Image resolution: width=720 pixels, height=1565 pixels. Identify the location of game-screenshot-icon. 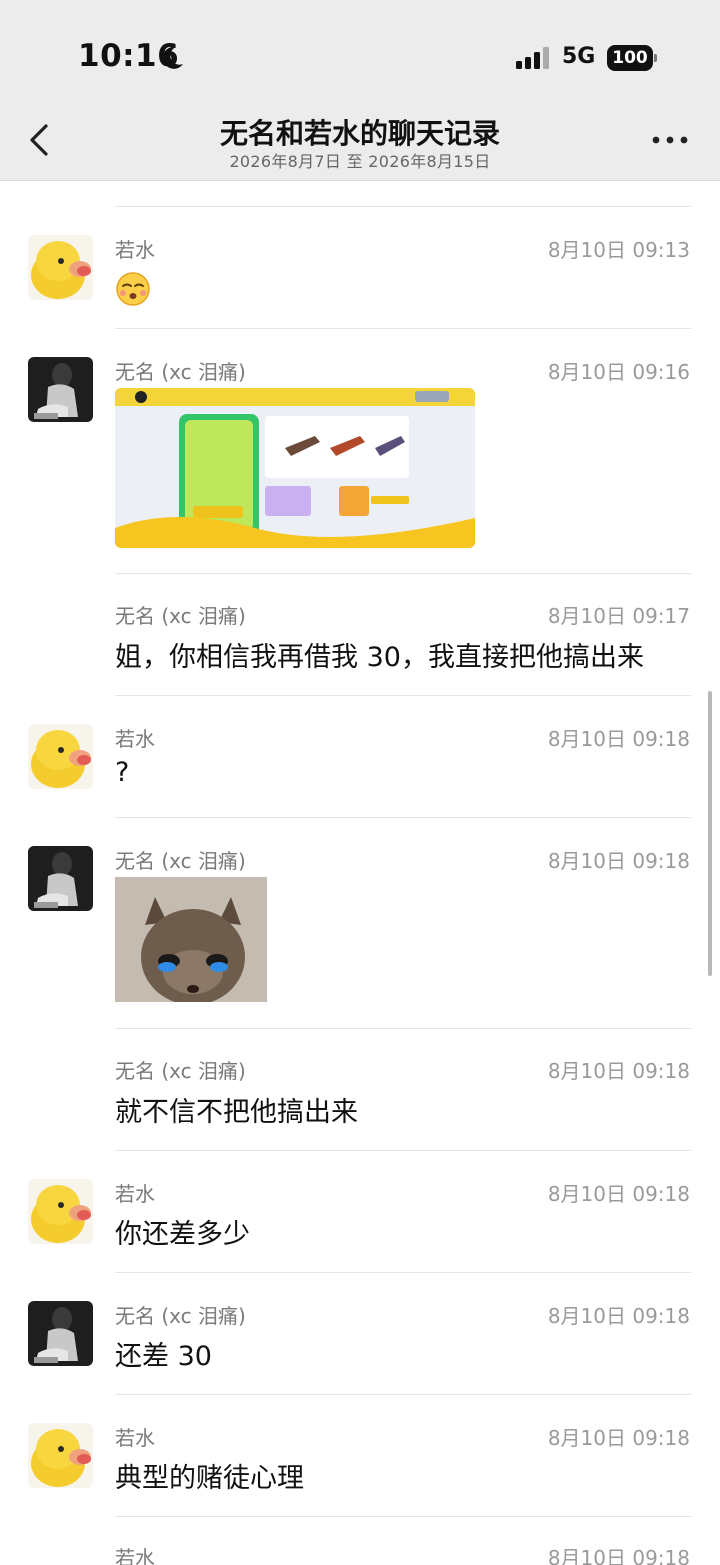
(295, 468).